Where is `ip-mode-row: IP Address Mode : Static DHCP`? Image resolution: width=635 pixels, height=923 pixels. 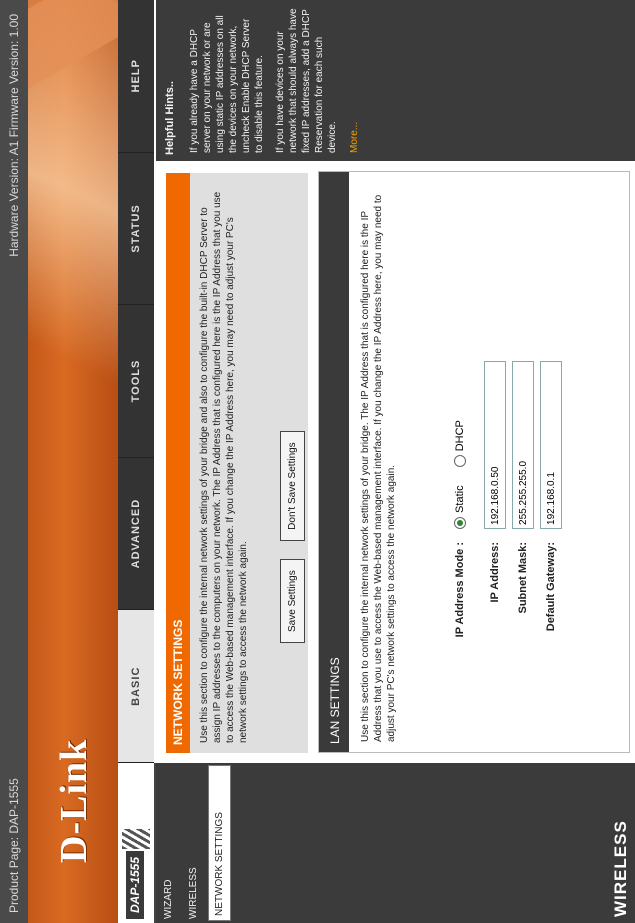 ip-mode-row: IP Address Mode : Static DHCP is located at coordinates (460, 541).